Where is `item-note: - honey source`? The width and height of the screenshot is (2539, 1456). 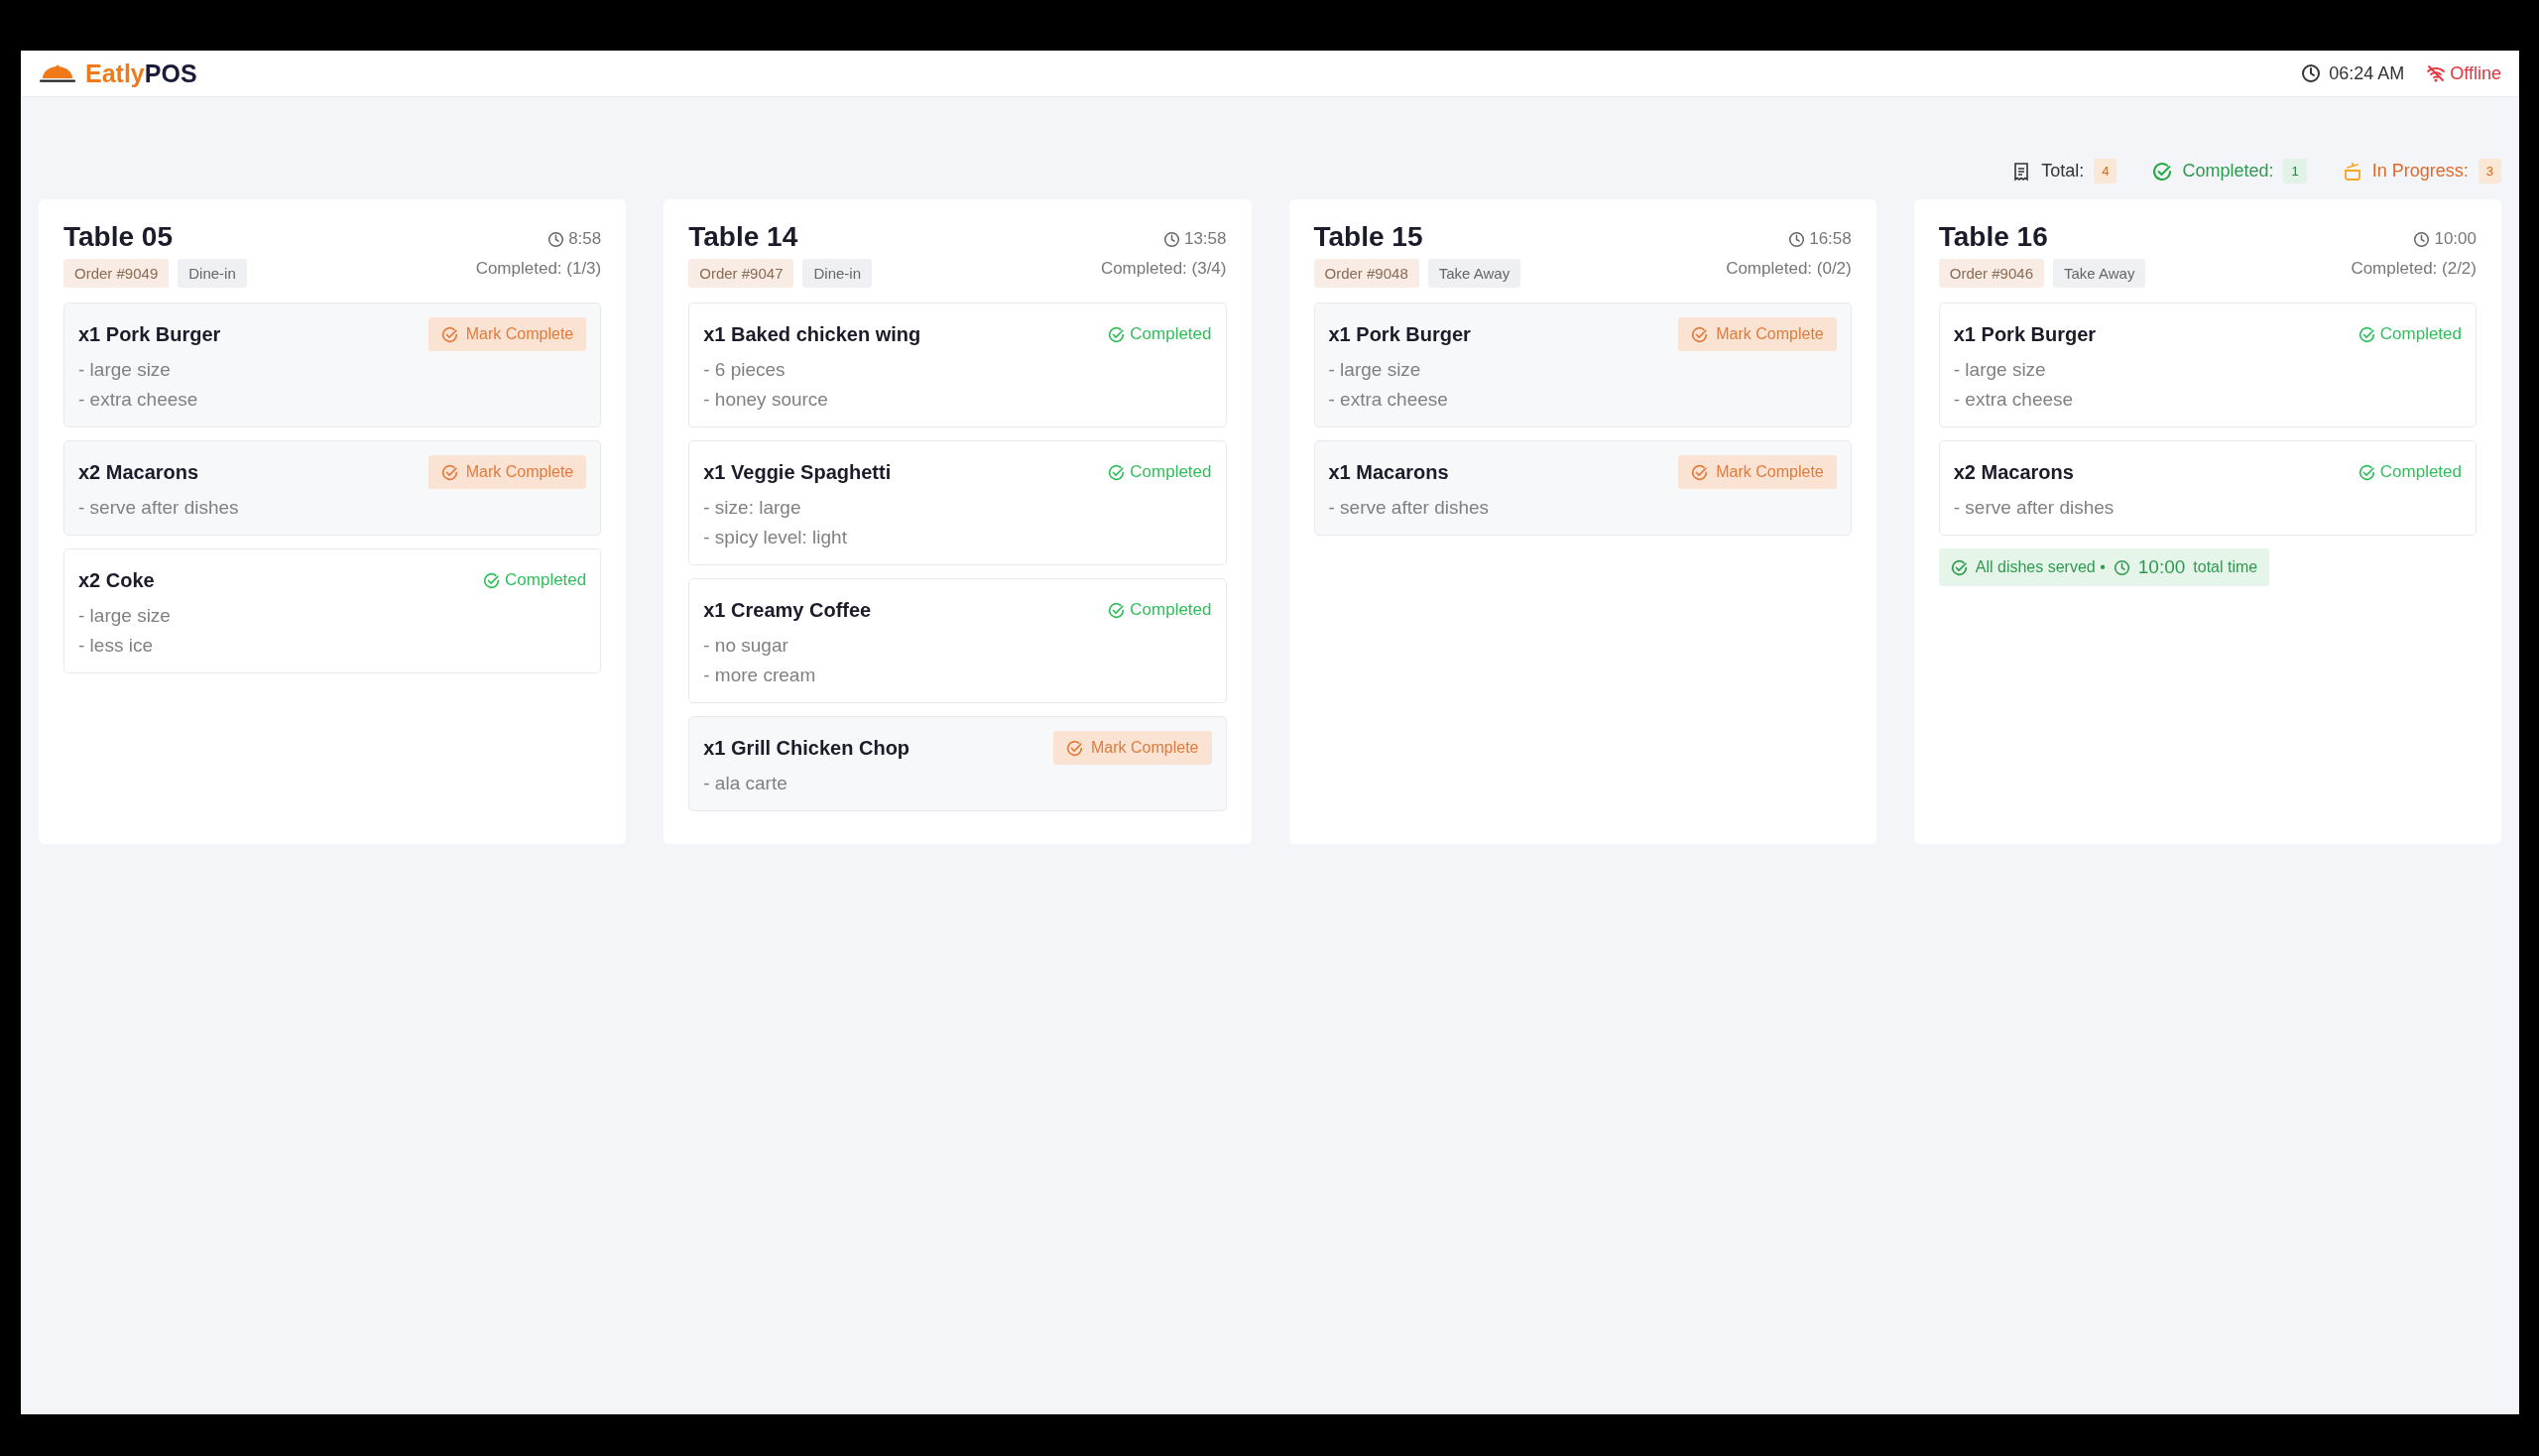
item-note: - honey source is located at coordinates (766, 400).